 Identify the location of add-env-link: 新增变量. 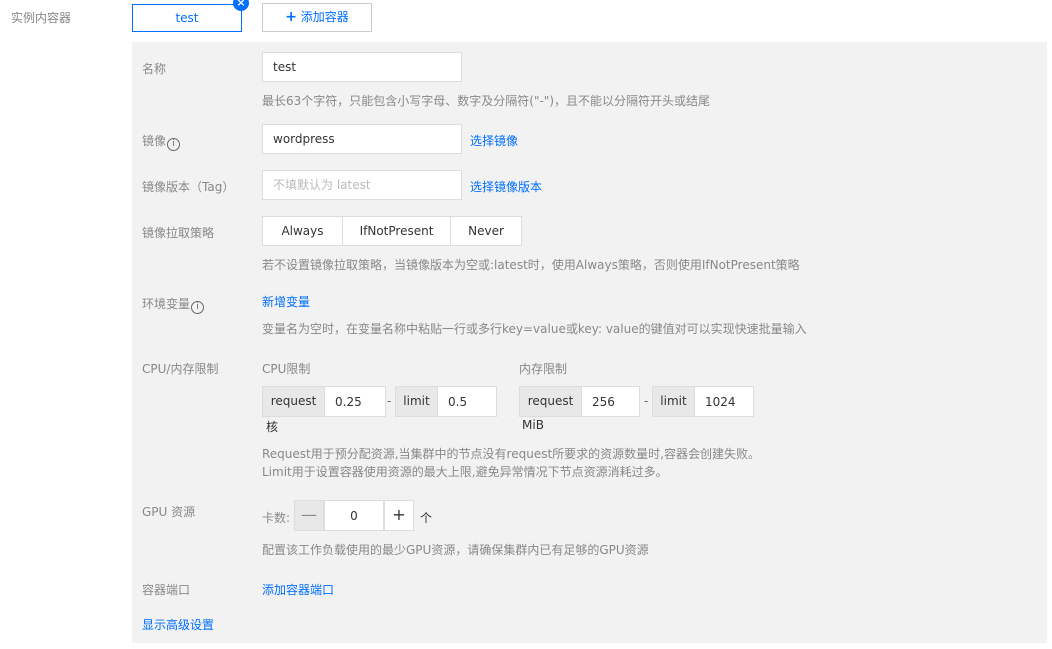
(286, 301).